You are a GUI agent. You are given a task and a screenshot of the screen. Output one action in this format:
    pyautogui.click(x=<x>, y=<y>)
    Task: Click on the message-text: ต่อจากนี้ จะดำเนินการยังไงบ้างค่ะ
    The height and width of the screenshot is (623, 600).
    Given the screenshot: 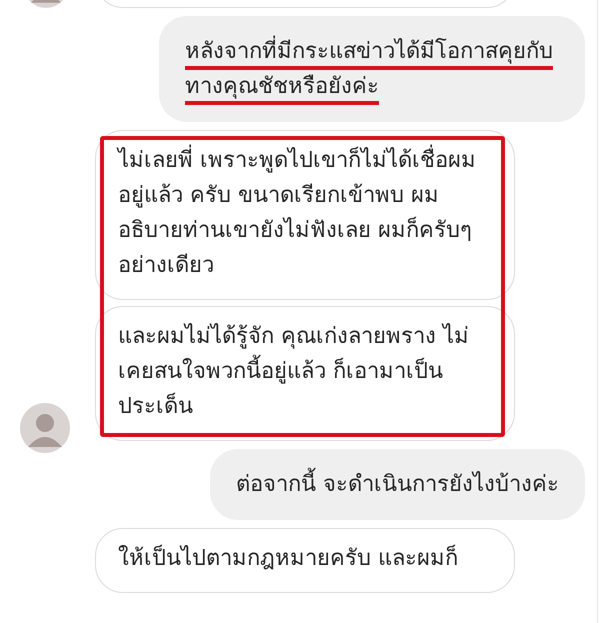 What is the action you would take?
    pyautogui.click(x=397, y=484)
    